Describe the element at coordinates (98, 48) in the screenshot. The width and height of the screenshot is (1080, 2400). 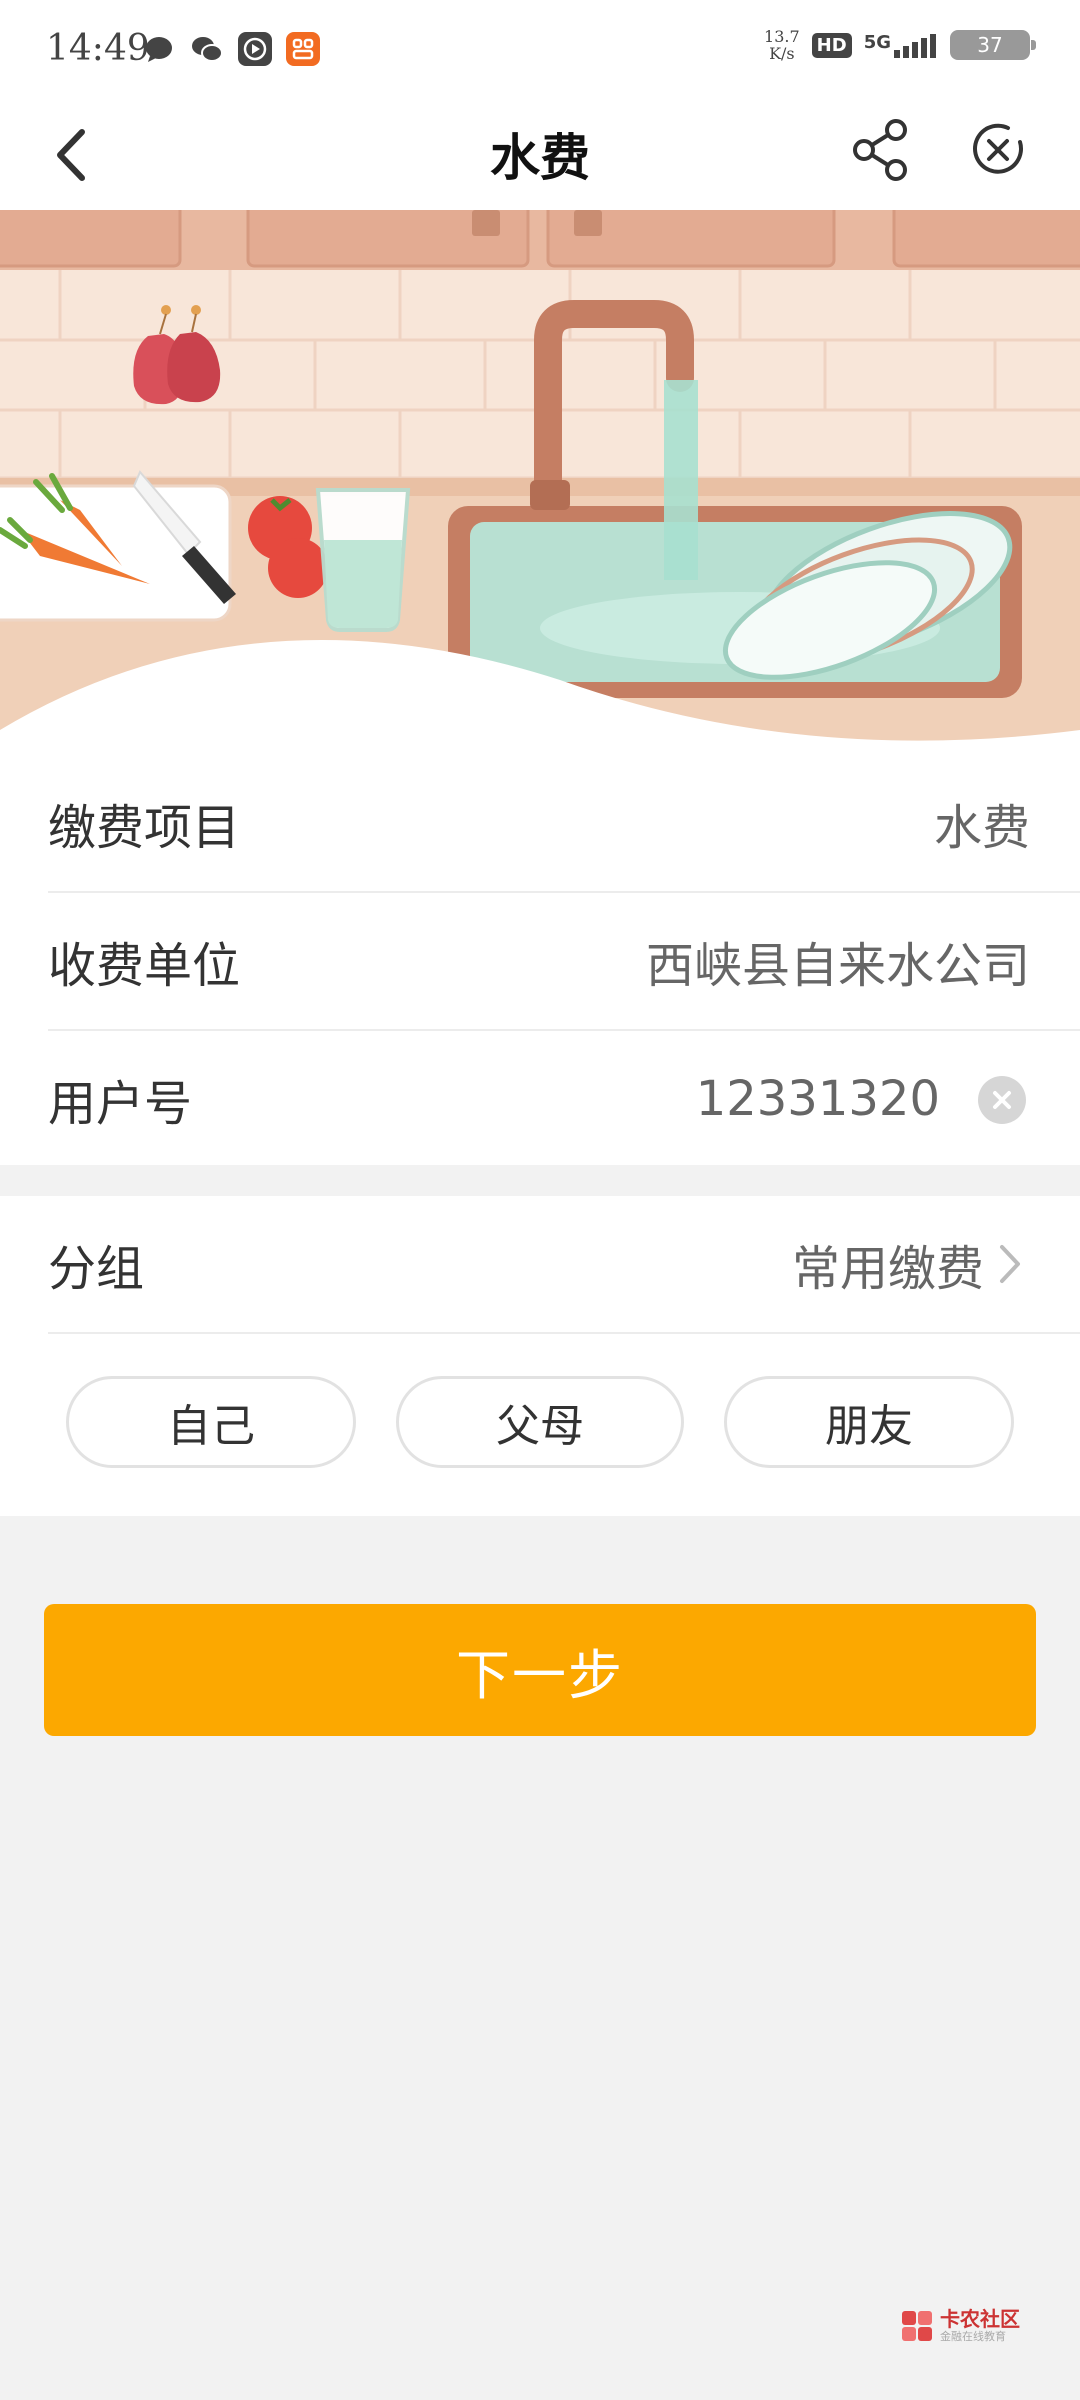
I see `status-time: 14:49` at that location.